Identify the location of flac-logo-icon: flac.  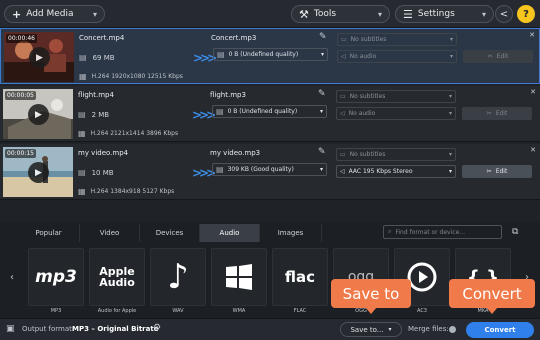
(300, 277).